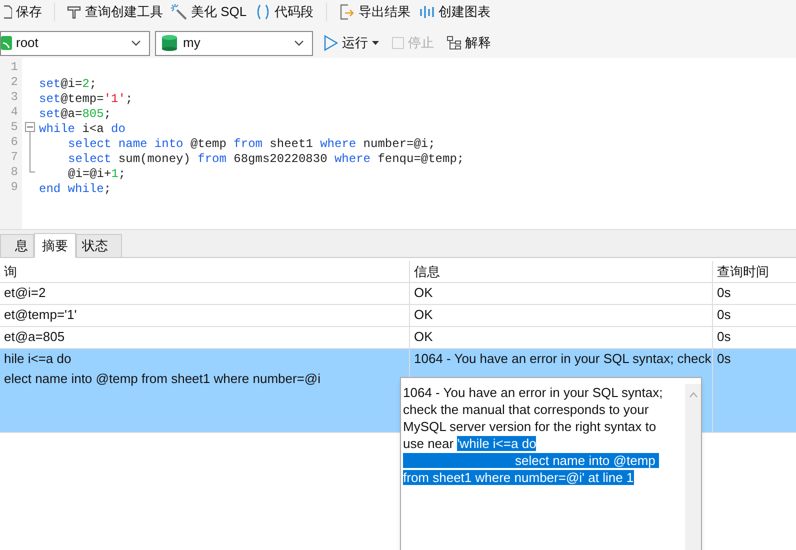 The height and width of the screenshot is (550, 796). Describe the element at coordinates (41, 315) in the screenshot. I see `table-cell-text: et@temp='1'` at that location.